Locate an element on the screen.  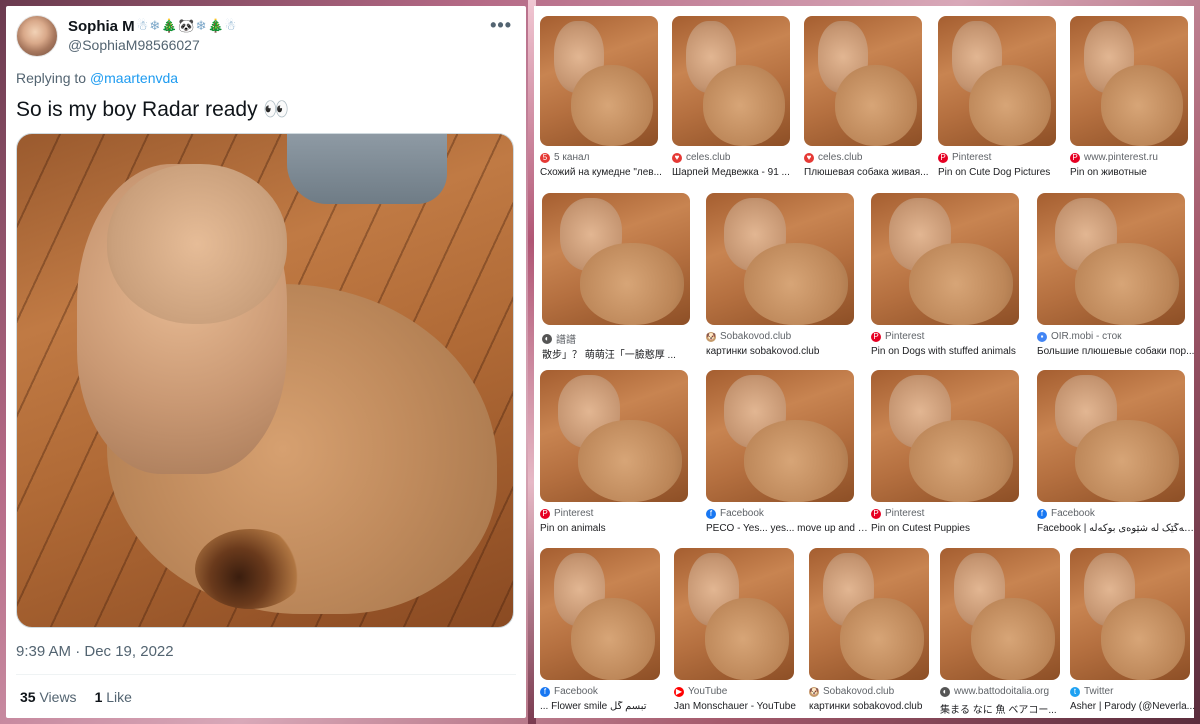
views-stat: 35 Views is located at coordinates (48, 697).